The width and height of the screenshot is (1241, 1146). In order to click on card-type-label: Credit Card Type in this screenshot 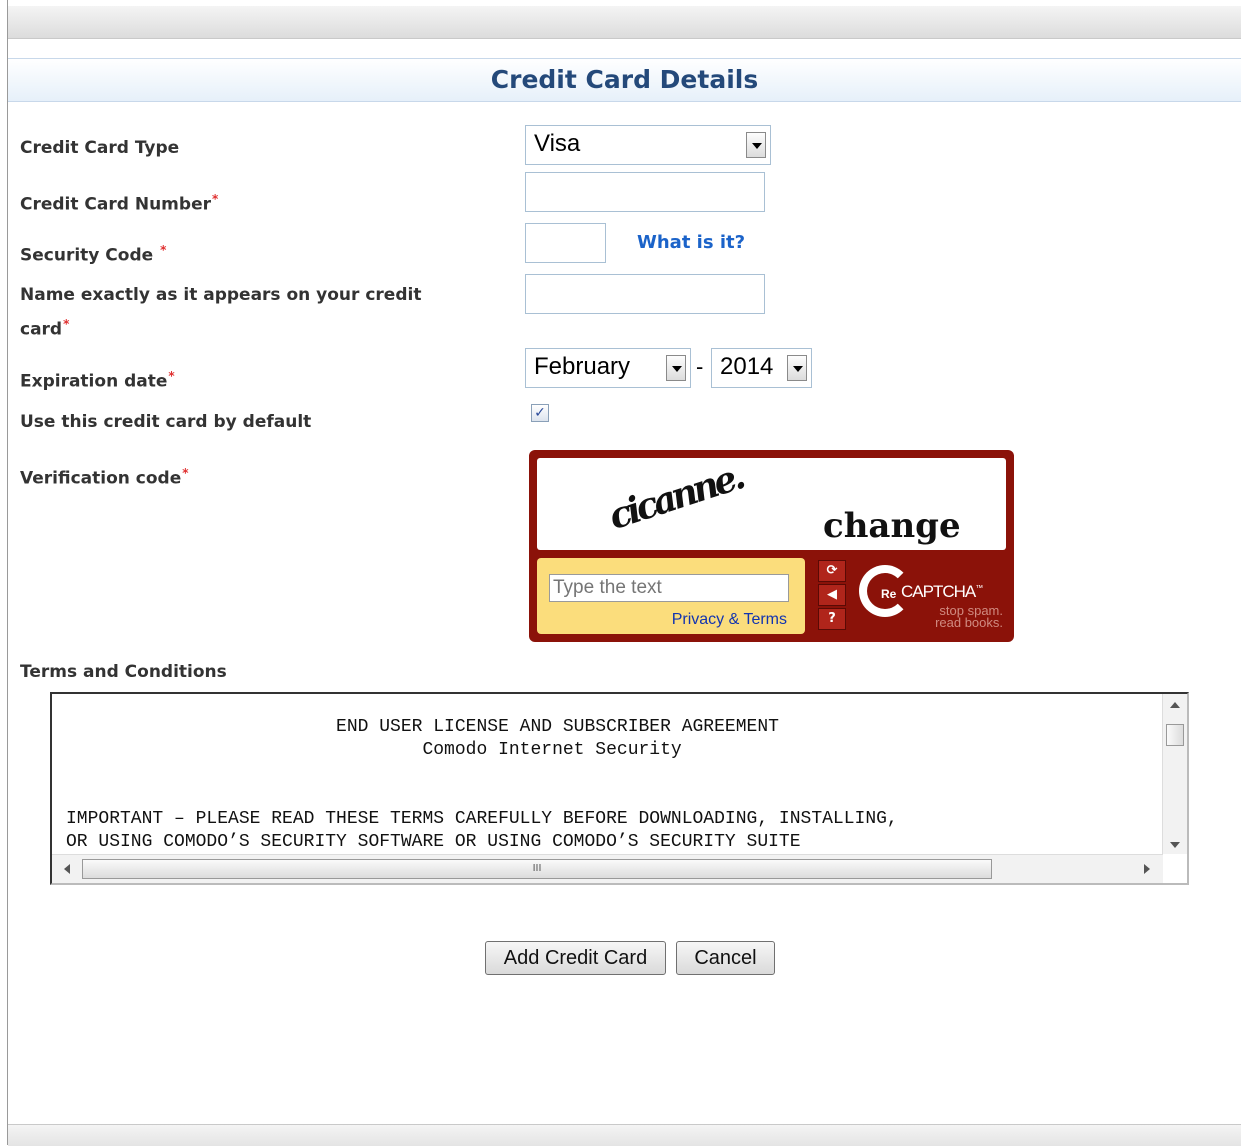, I will do `click(99, 148)`.